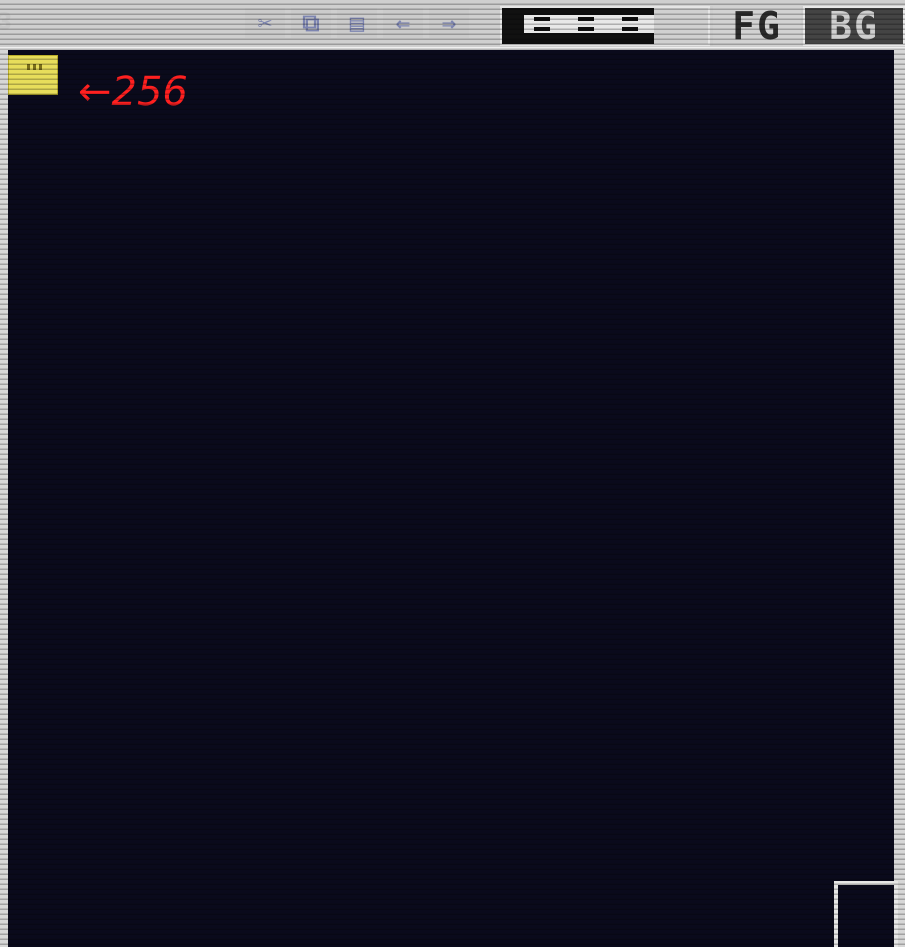 The height and width of the screenshot is (947, 905). I want to click on tool-icons: ✂ ⧉ ▤ ⇐ ⇒, so click(357, 23).